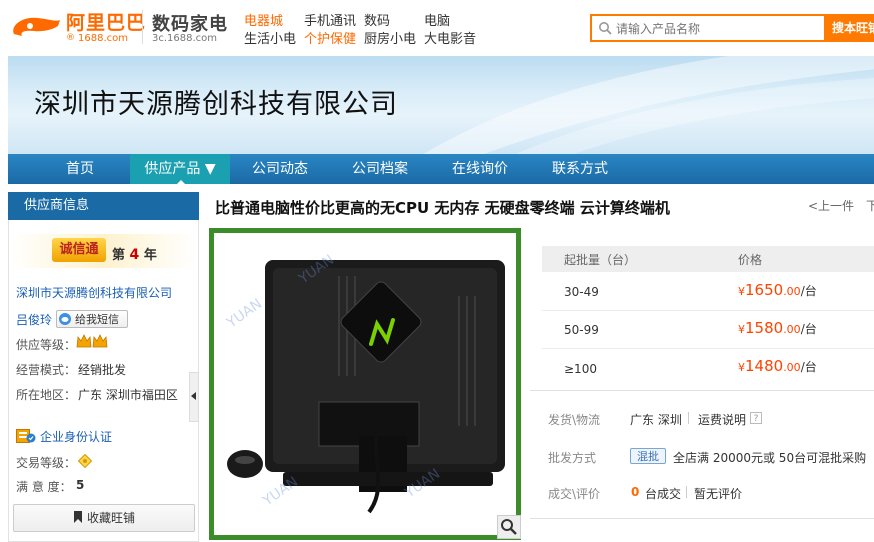 The height and width of the screenshot is (542, 874). I want to click on tier-price-int: 1650, so click(764, 290).